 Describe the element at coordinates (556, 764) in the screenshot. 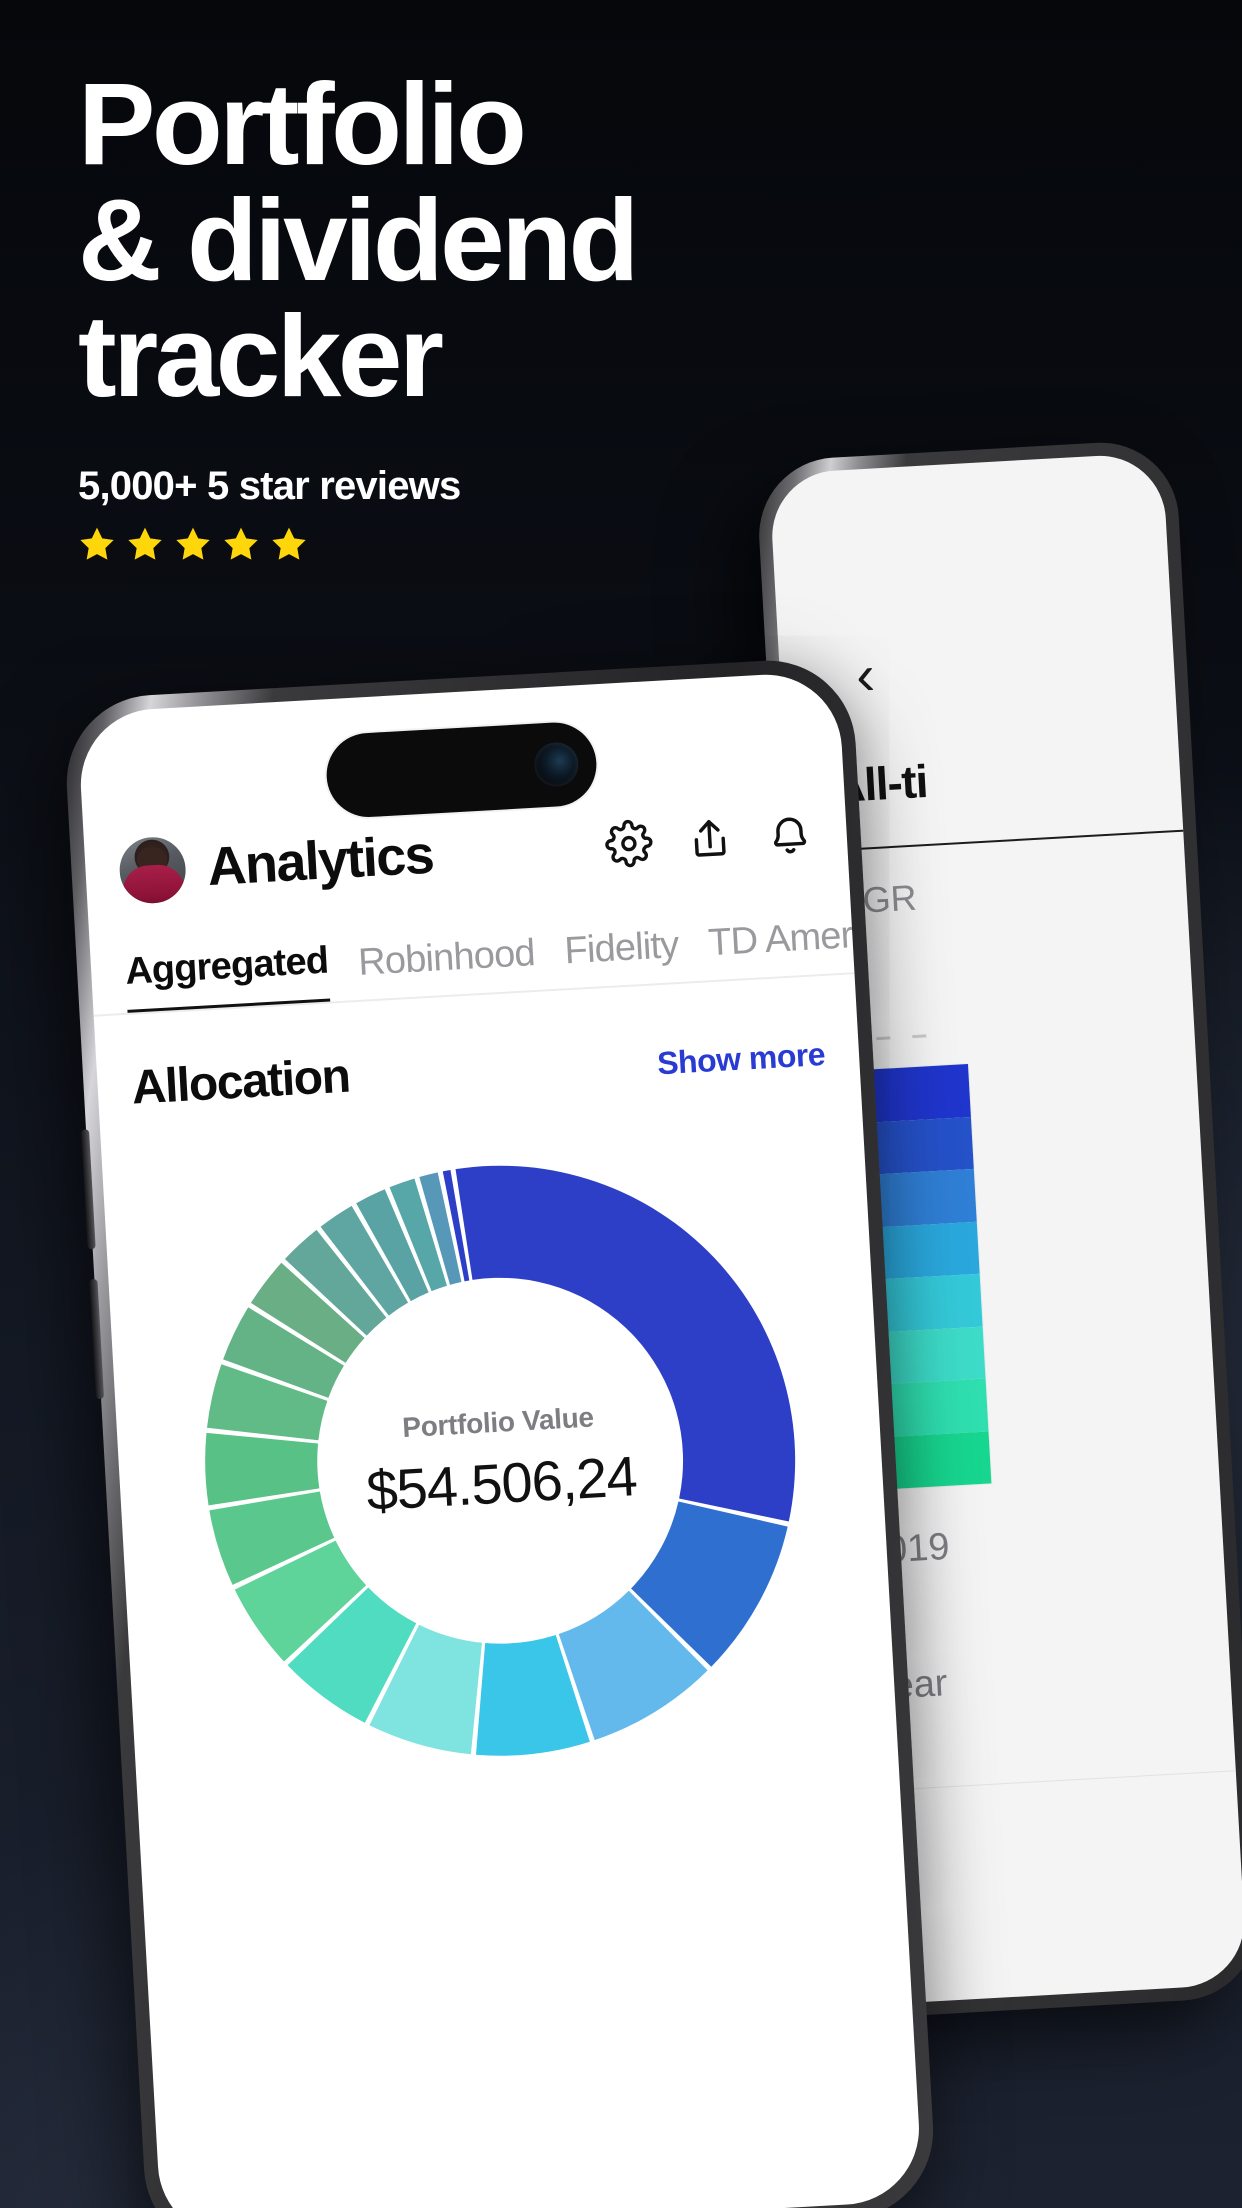

I see `front-camera-lens` at that location.